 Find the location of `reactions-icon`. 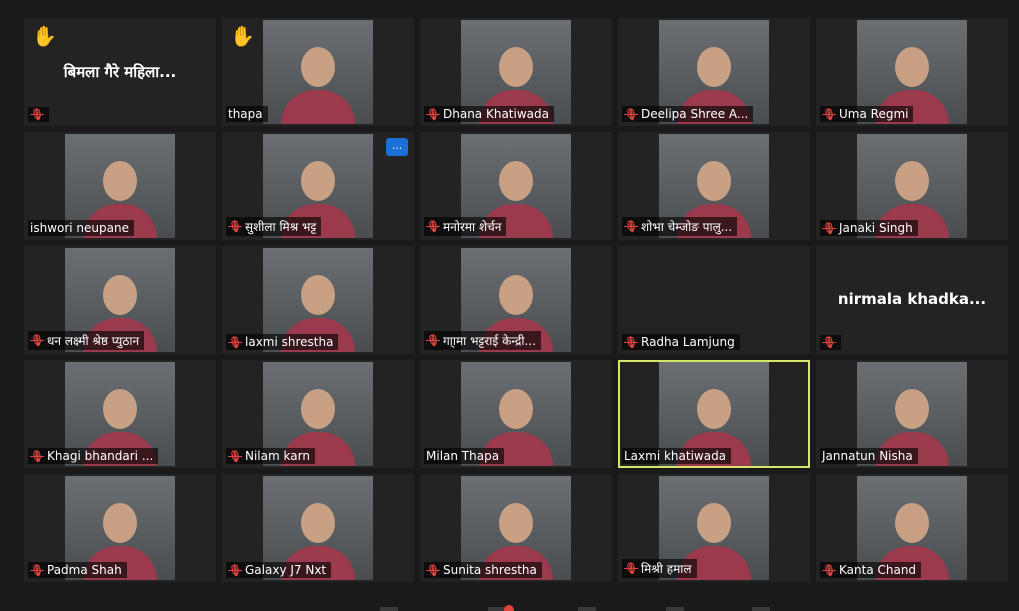

reactions-icon is located at coordinates (761, 609).